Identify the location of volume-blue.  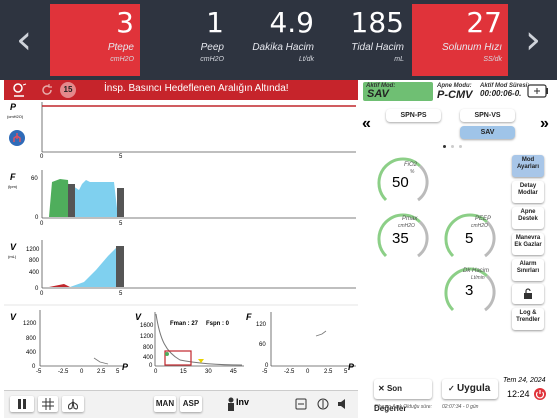
(94, 267).